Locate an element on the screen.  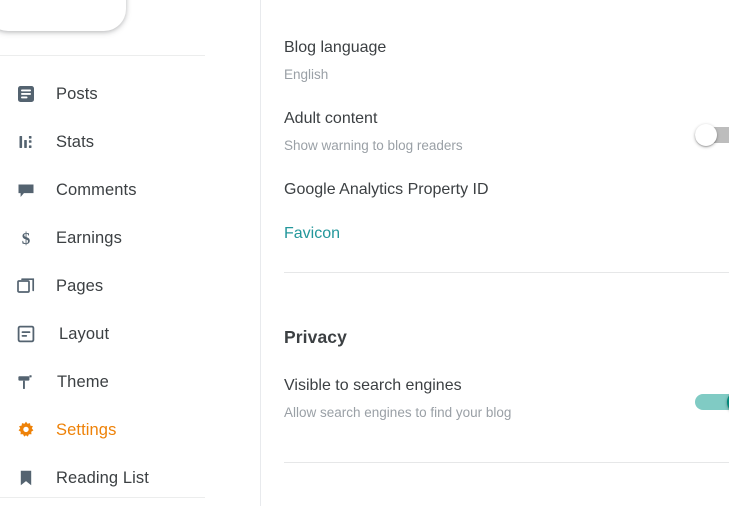
layout-icon is located at coordinates (26, 334).